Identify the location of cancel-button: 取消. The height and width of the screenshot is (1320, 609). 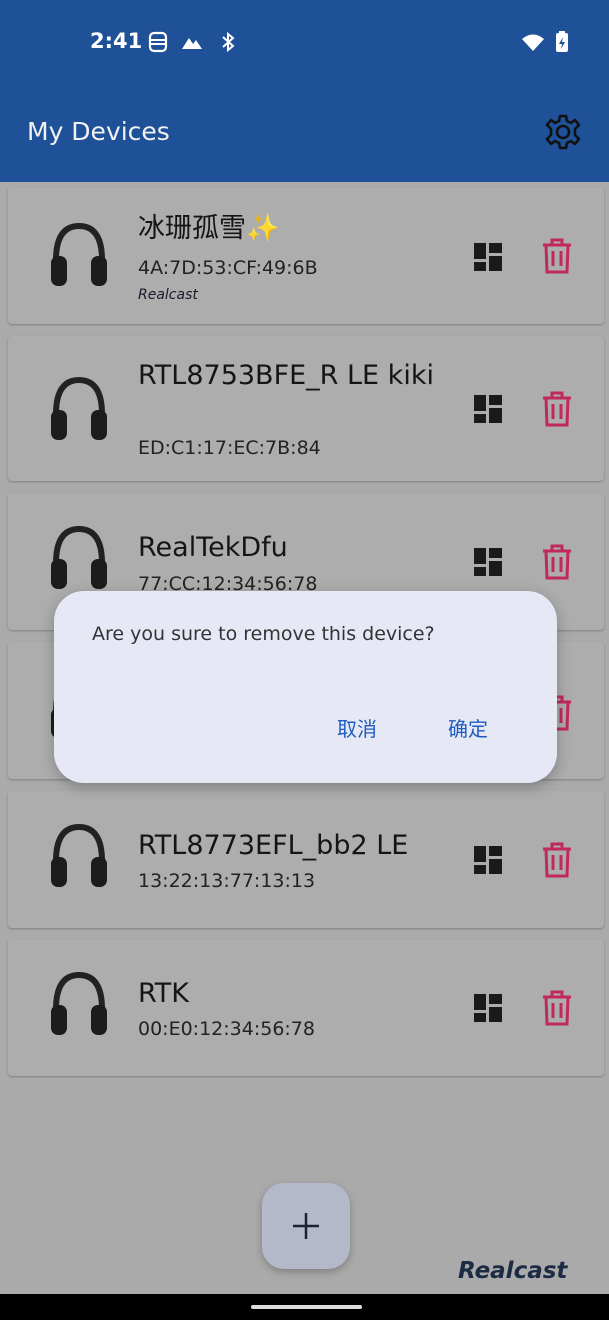
(357, 727).